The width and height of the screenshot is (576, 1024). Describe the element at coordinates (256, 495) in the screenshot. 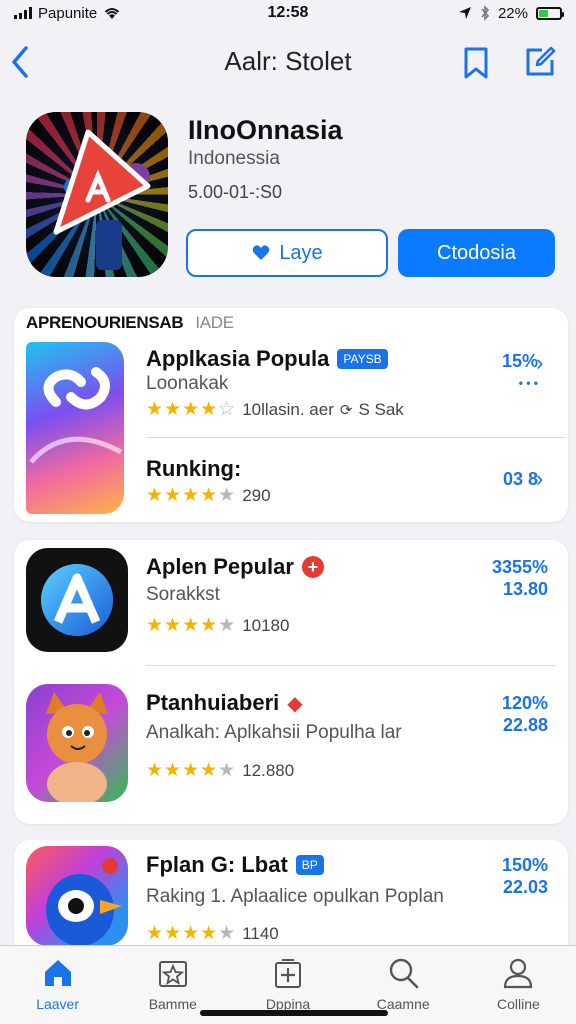

I see `rating-count: 290` at that location.